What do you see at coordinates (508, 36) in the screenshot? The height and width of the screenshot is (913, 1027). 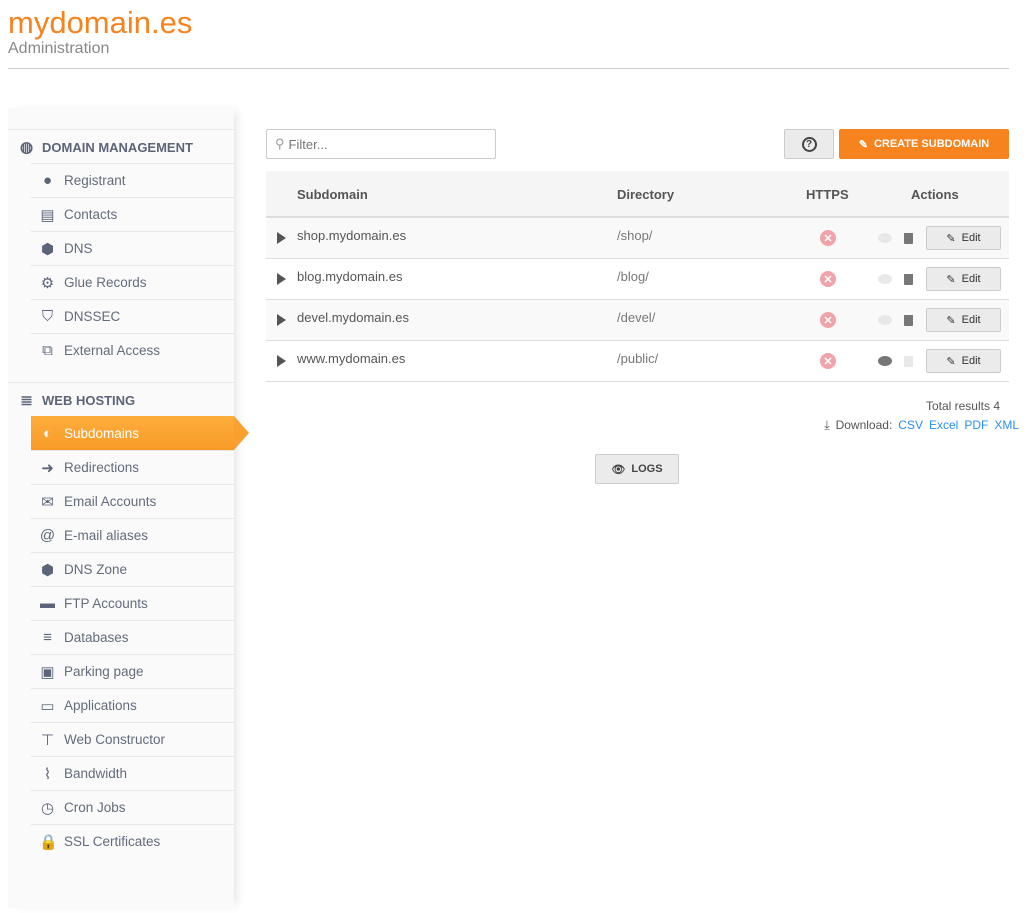 I see `header: mydomain.es Administration` at bounding box center [508, 36].